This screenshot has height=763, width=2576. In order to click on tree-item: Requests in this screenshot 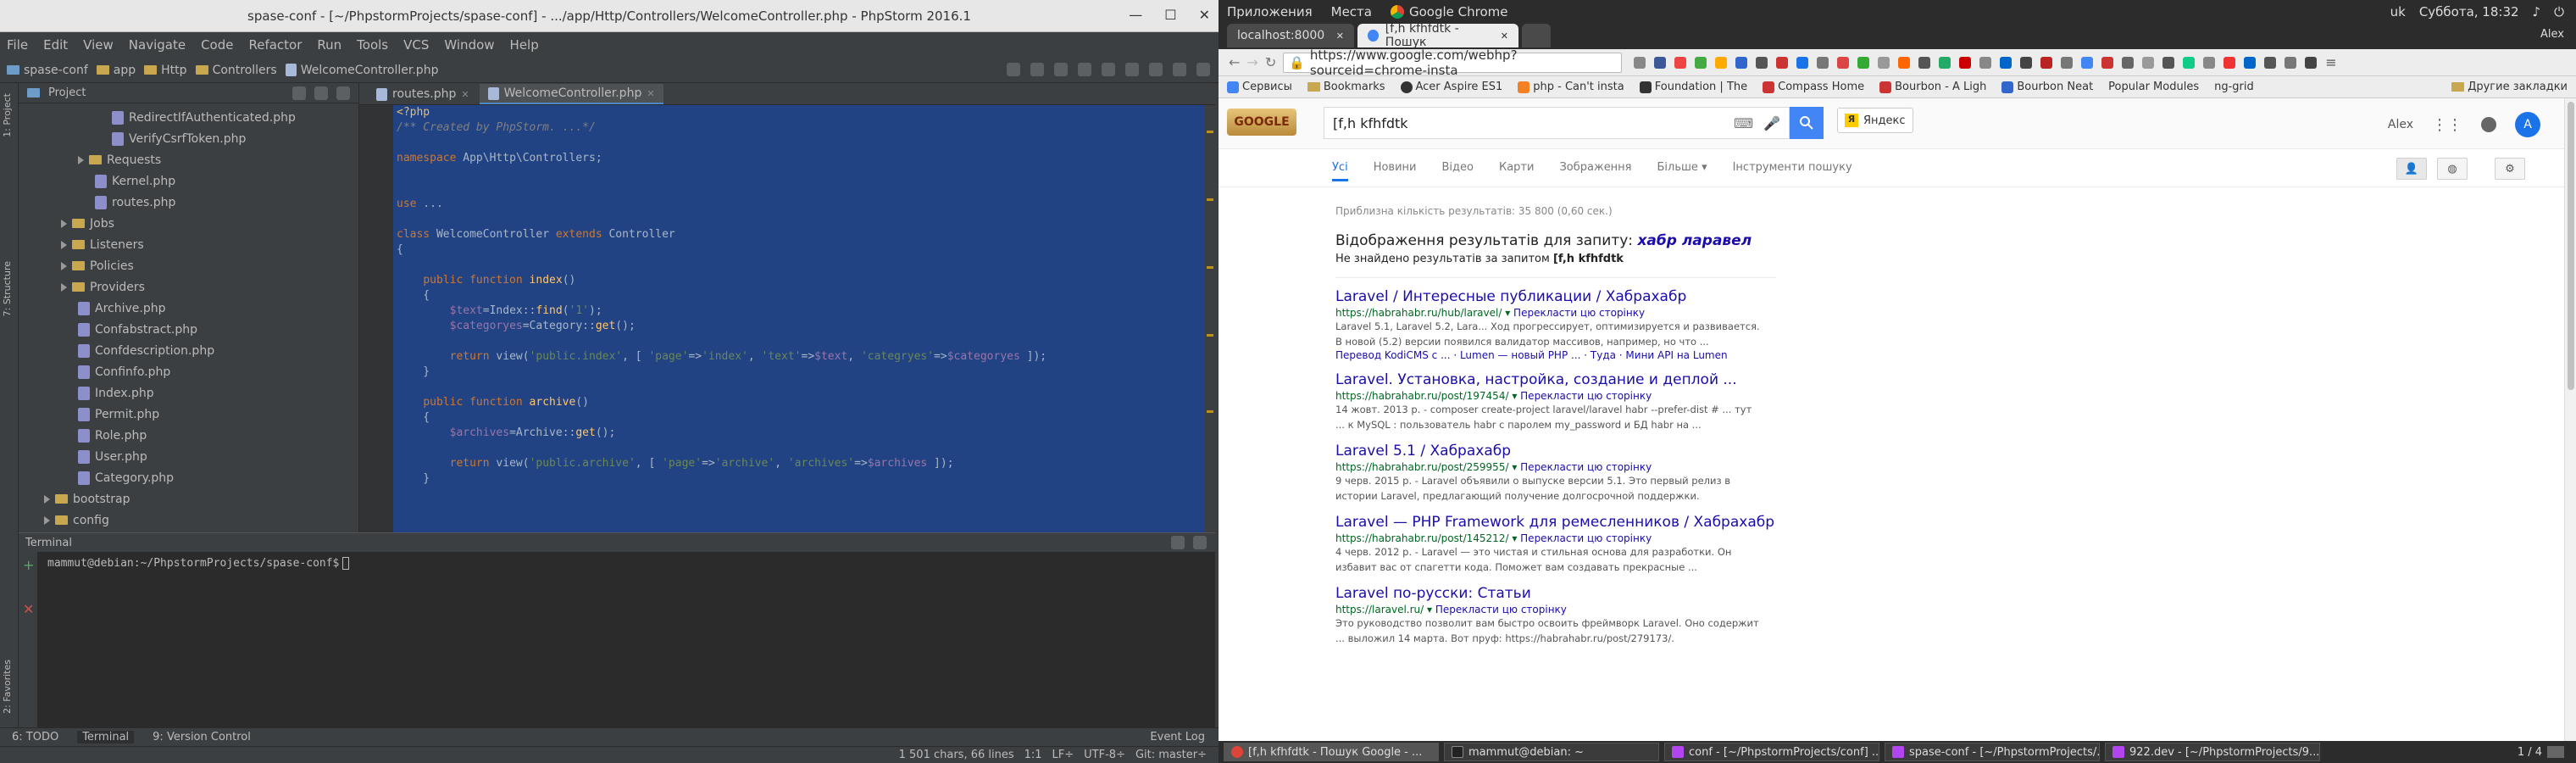, I will do `click(188, 159)`.